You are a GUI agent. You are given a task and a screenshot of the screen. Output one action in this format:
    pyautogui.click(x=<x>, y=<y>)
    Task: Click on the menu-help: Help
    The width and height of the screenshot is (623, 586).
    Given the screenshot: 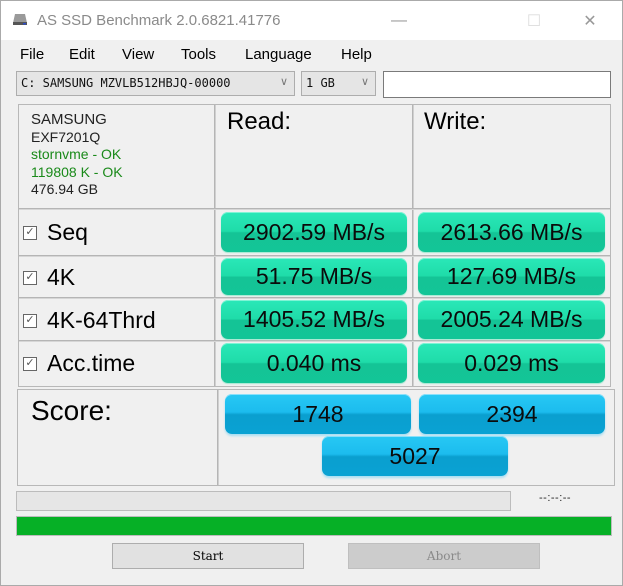 What is the action you would take?
    pyautogui.click(x=356, y=54)
    